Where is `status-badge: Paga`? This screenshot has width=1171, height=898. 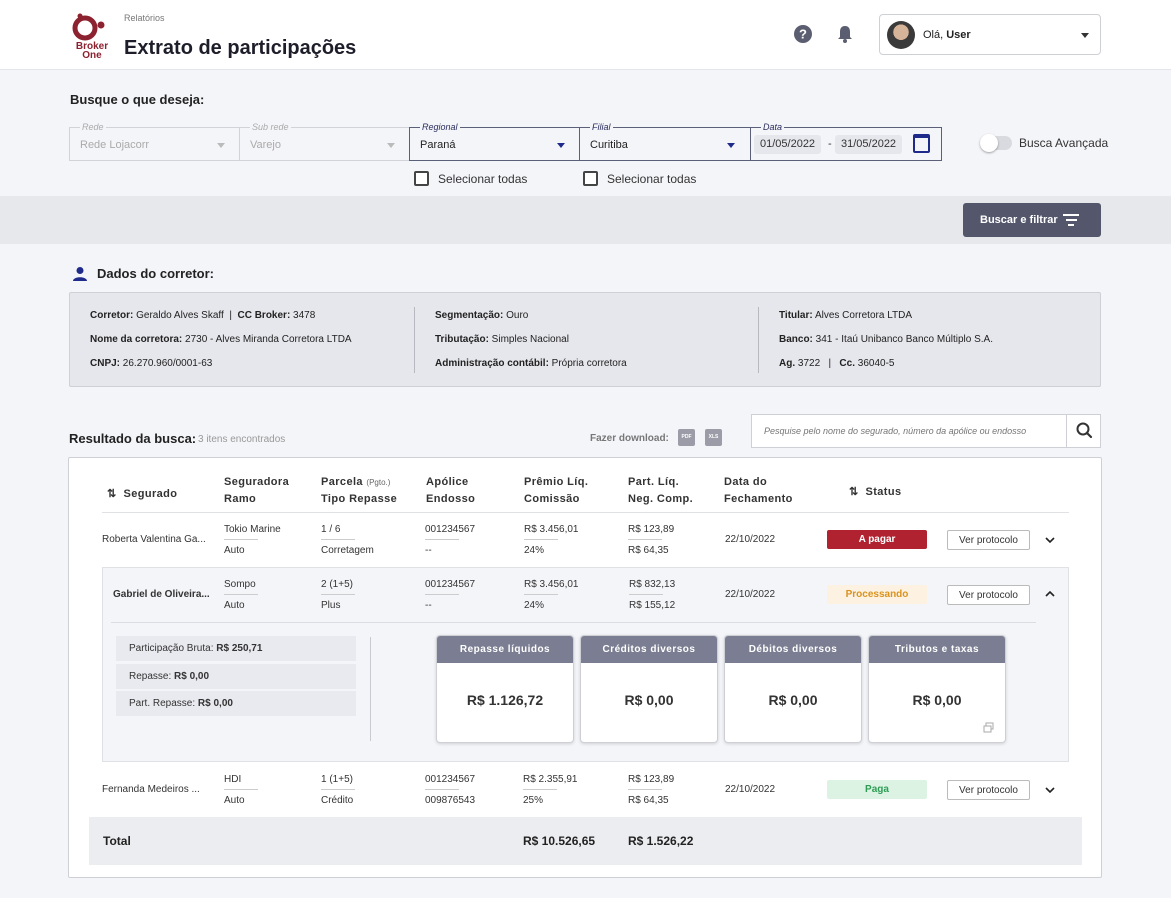
status-badge: Paga is located at coordinates (877, 789).